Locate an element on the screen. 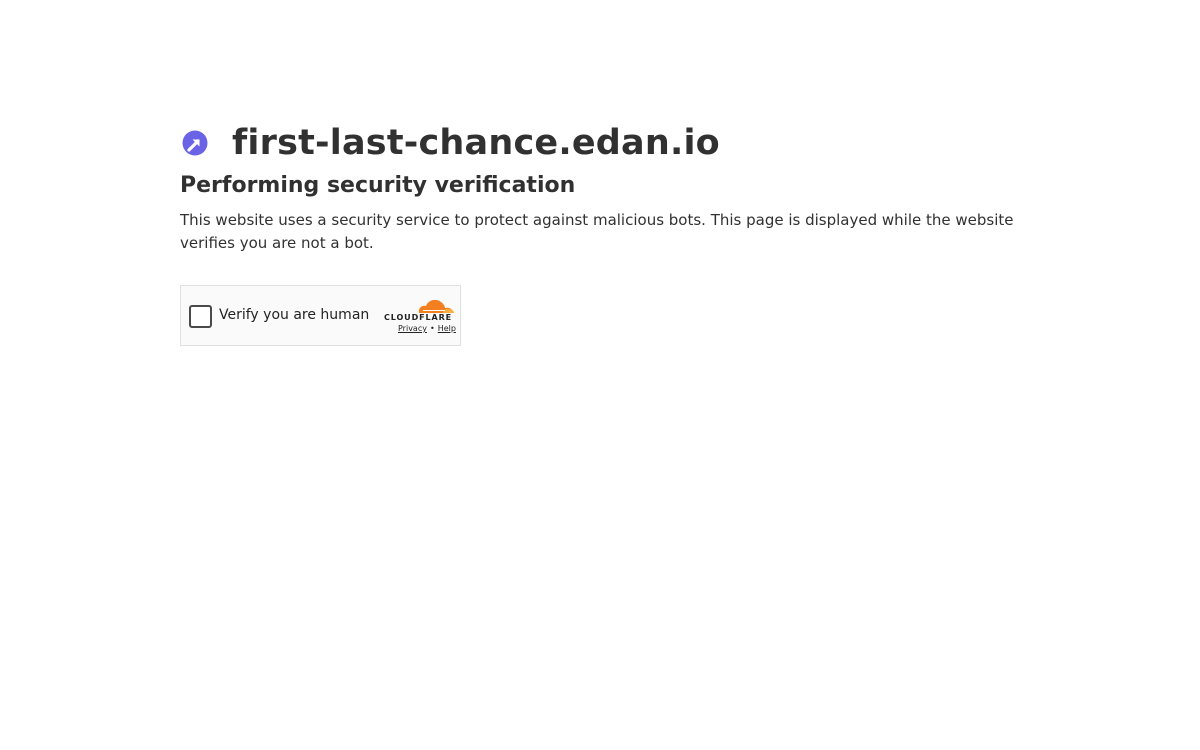 The width and height of the screenshot is (1200, 750). verify-checkbox is located at coordinates (200, 316).